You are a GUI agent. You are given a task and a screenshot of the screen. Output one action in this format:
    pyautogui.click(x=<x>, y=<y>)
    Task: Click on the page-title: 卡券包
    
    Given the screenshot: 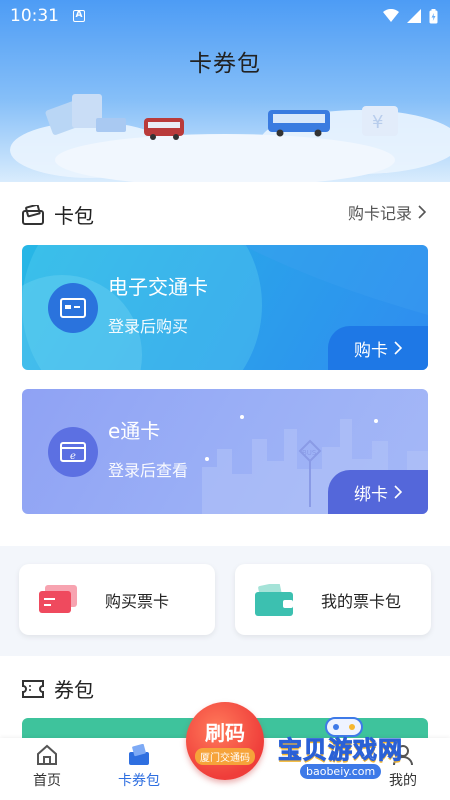 What is the action you would take?
    pyautogui.click(x=225, y=64)
    